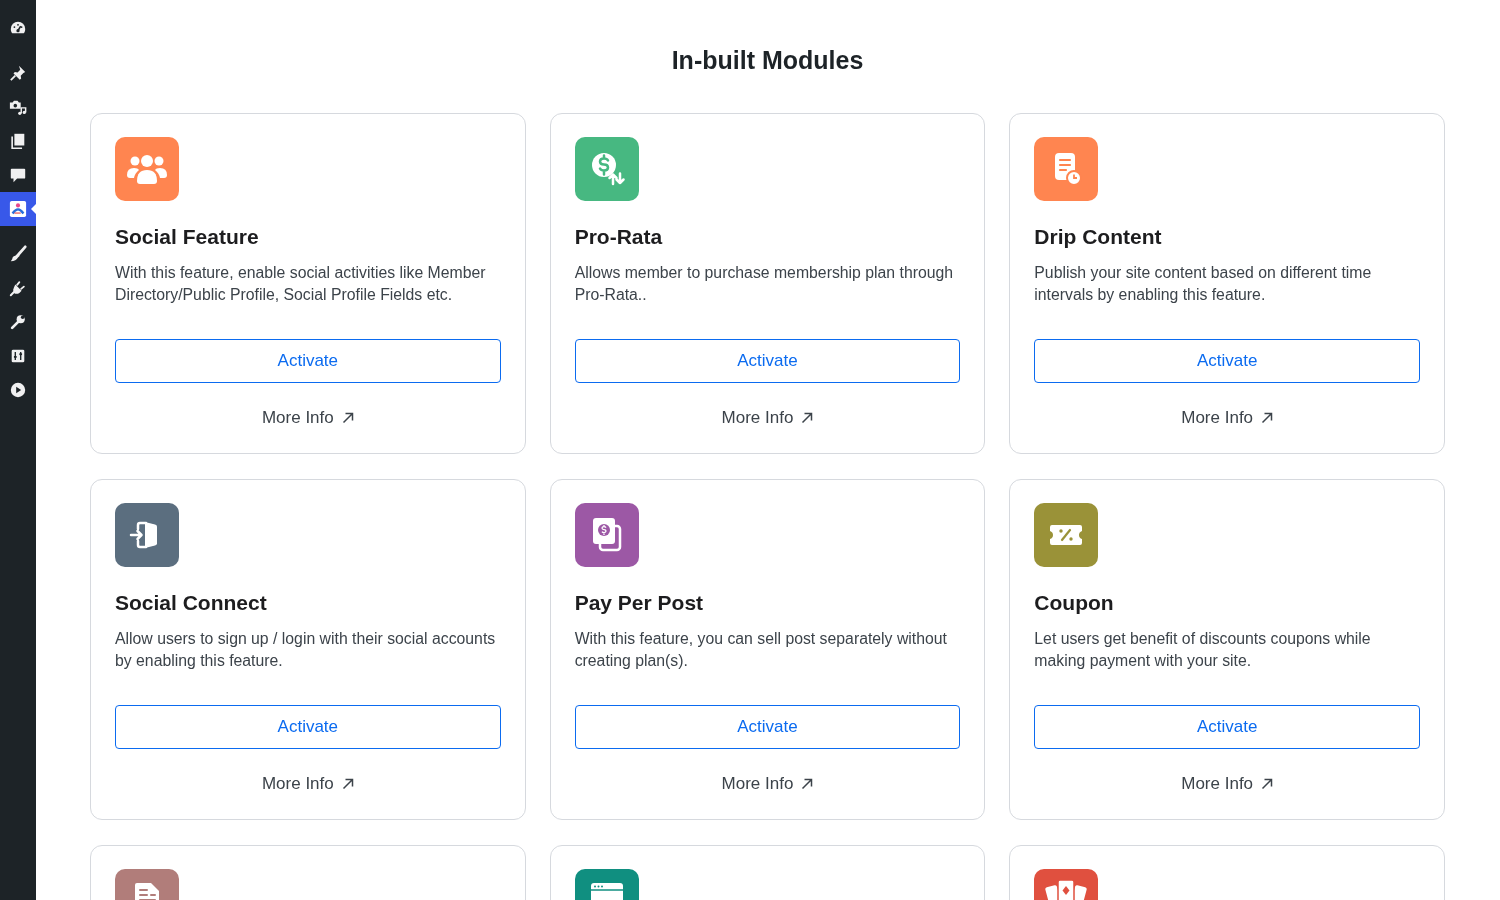 The height and width of the screenshot is (900, 1500). What do you see at coordinates (18, 390) in the screenshot?
I see `play-icon` at bounding box center [18, 390].